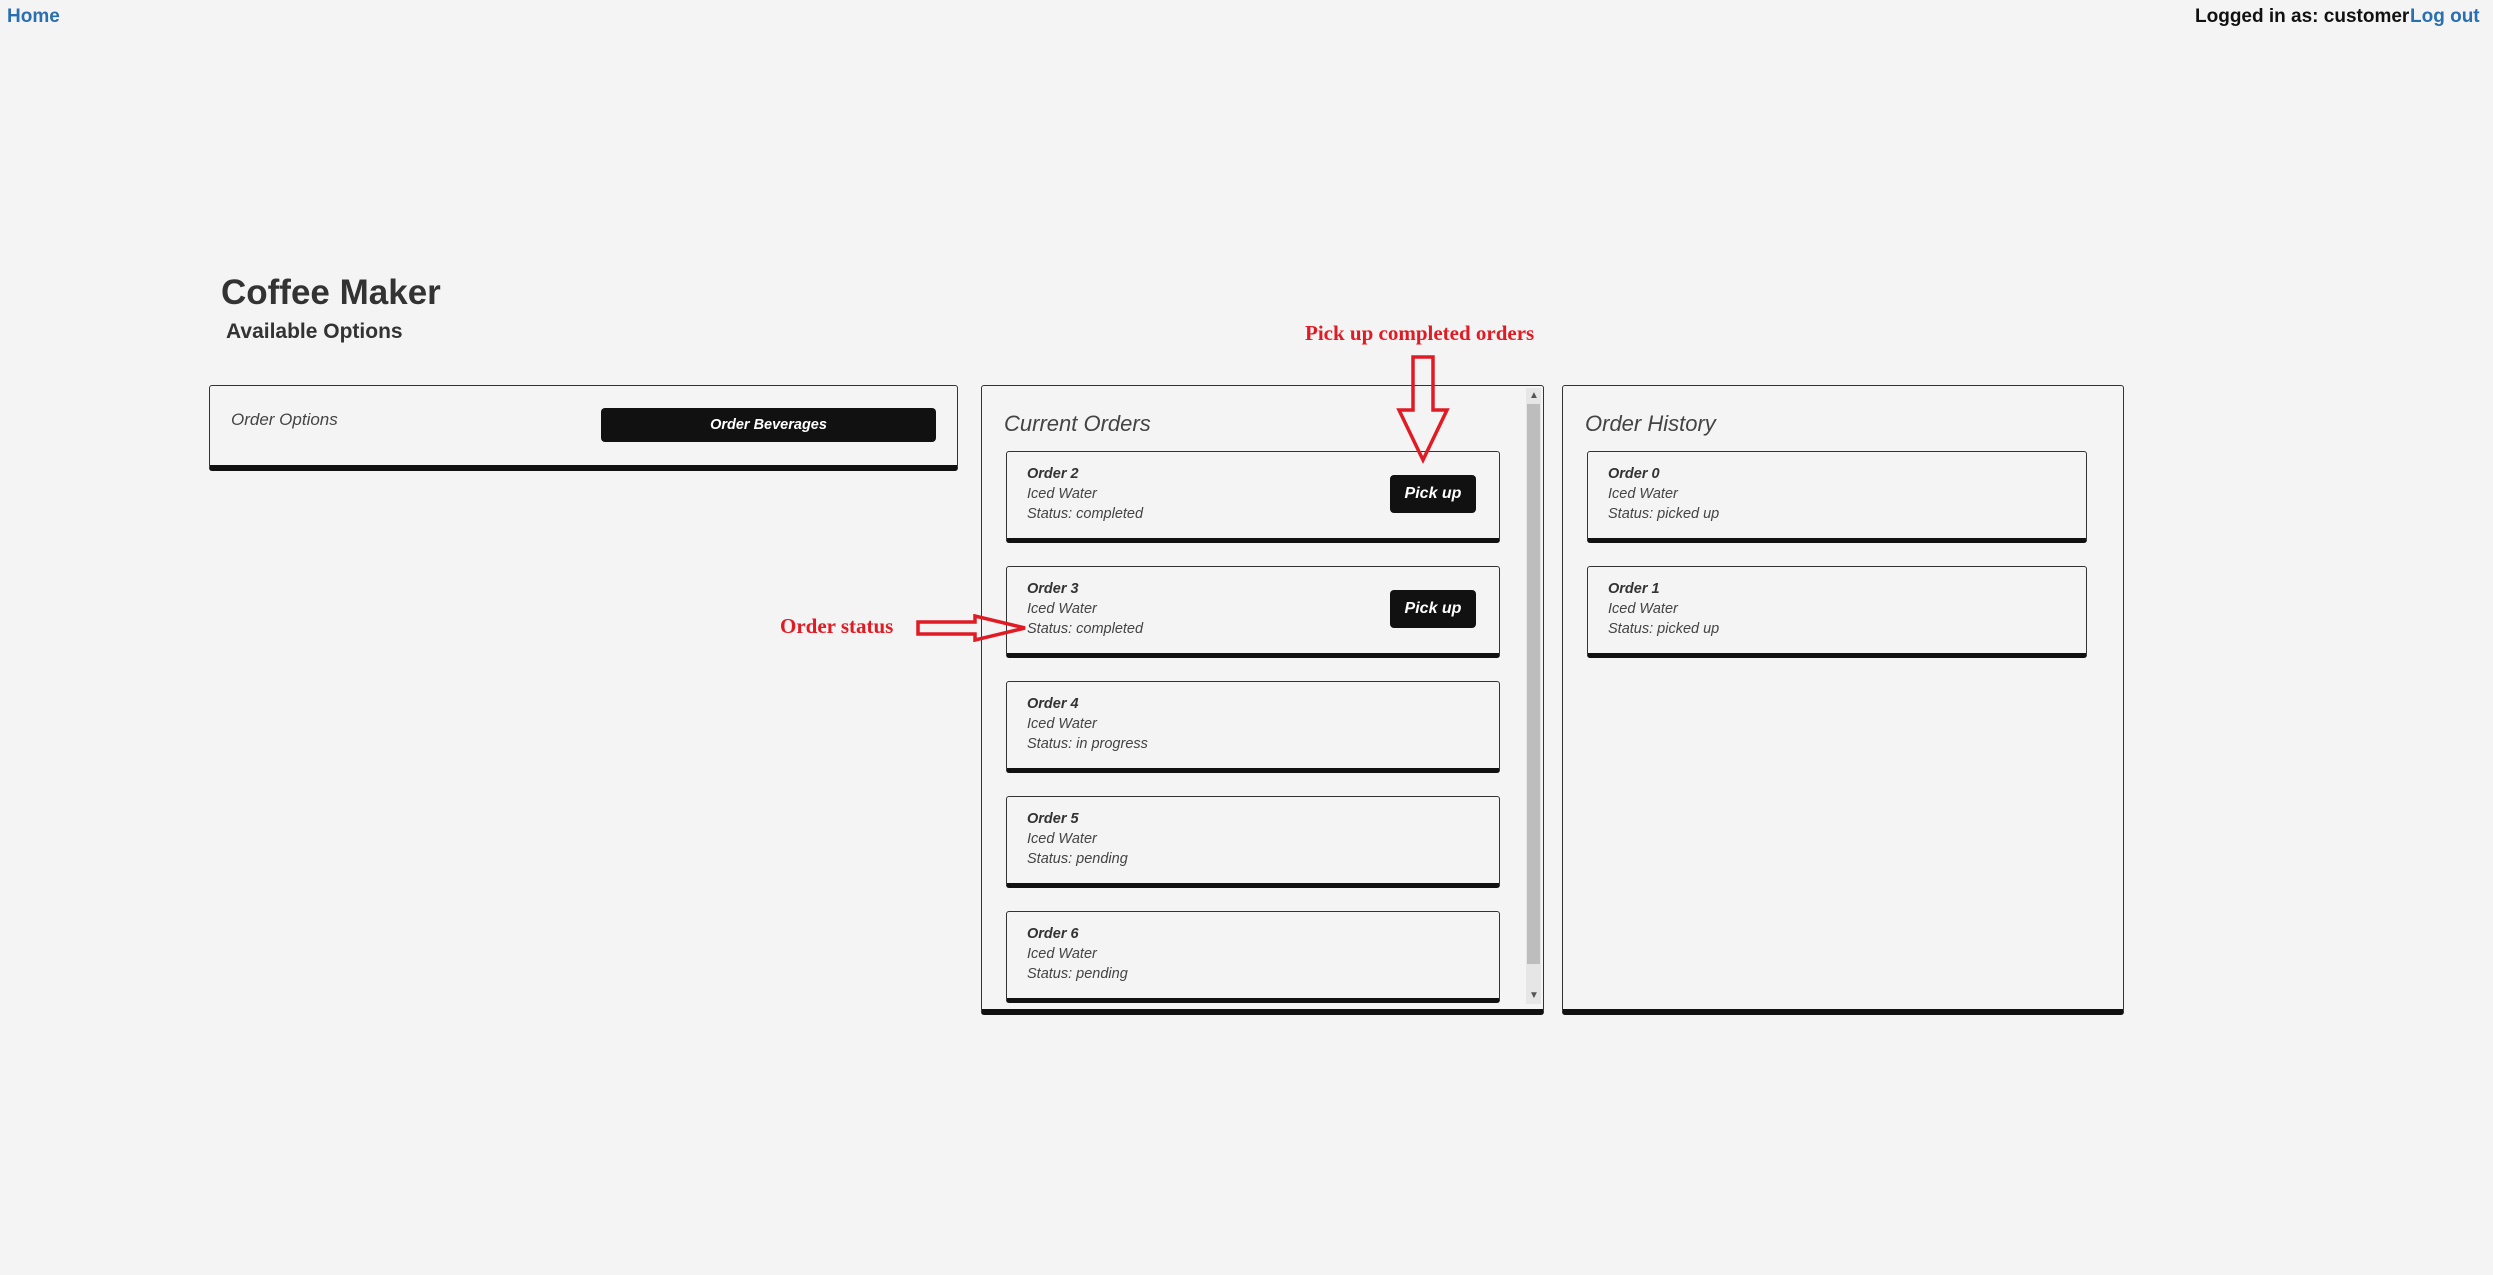 The height and width of the screenshot is (1275, 2493). I want to click on order-title: Order 3, so click(1053, 589).